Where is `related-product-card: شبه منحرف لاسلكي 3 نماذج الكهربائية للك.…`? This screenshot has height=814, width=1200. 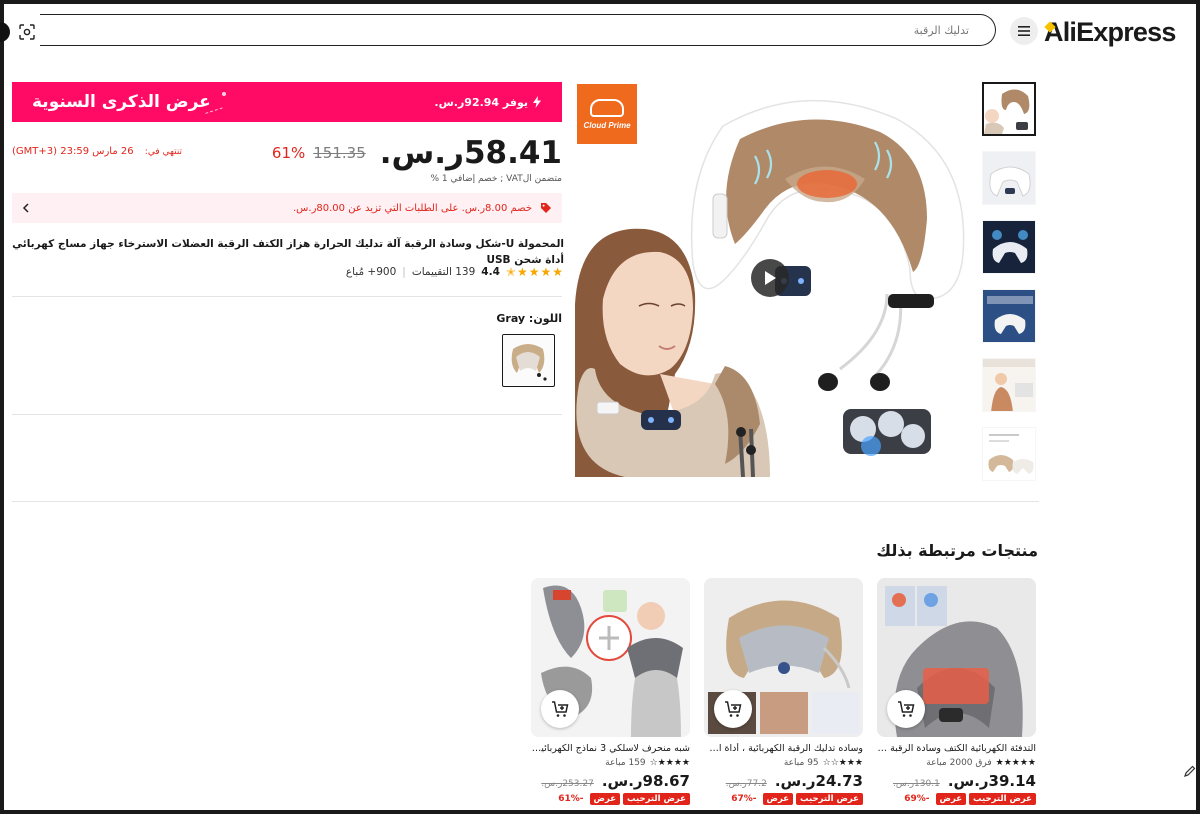
related-product-card: شبه منحرف لاسلكي 3 نماذج الكهربائية للك.… is located at coordinates (610, 696).